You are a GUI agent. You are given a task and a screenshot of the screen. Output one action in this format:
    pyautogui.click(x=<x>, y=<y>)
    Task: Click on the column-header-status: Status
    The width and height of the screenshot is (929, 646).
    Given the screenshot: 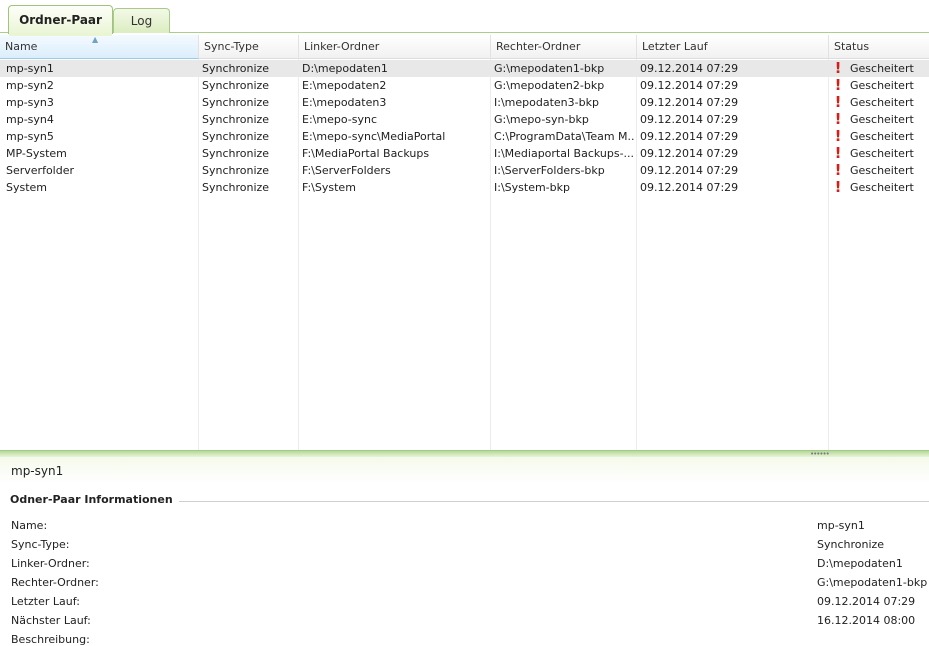 What is the action you would take?
    pyautogui.click(x=879, y=47)
    